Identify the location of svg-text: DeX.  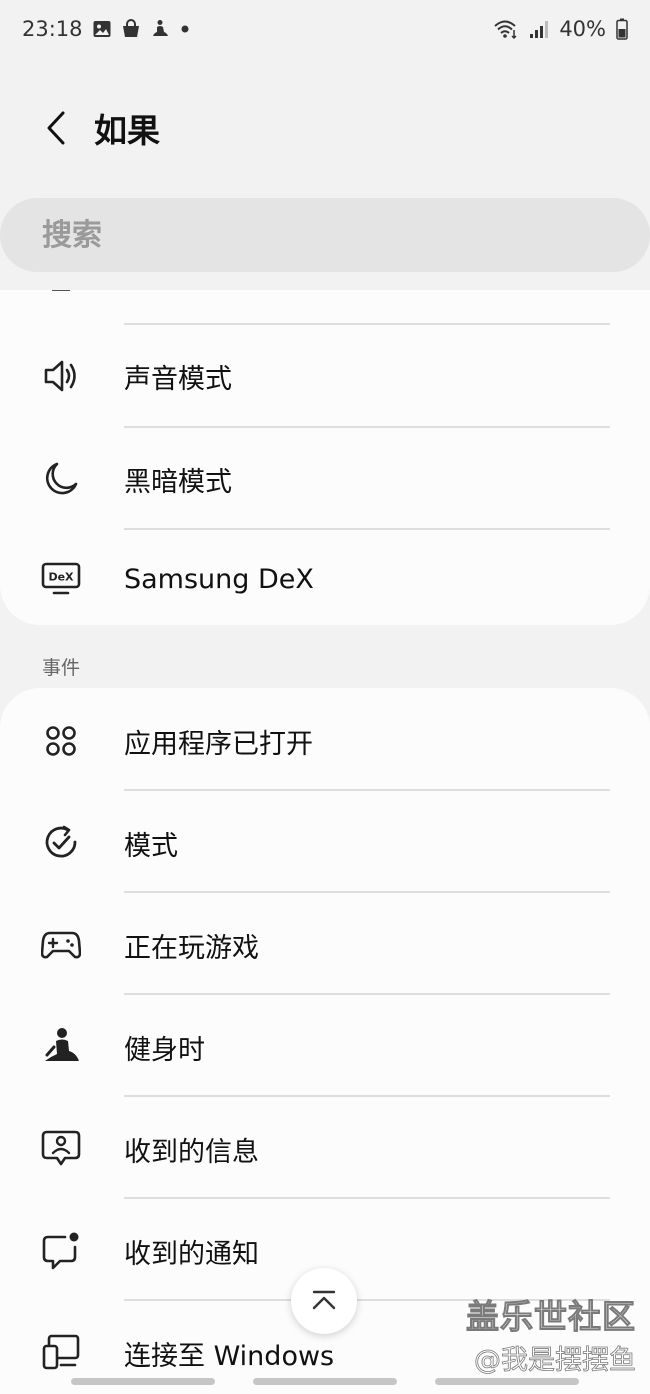
(61, 577).